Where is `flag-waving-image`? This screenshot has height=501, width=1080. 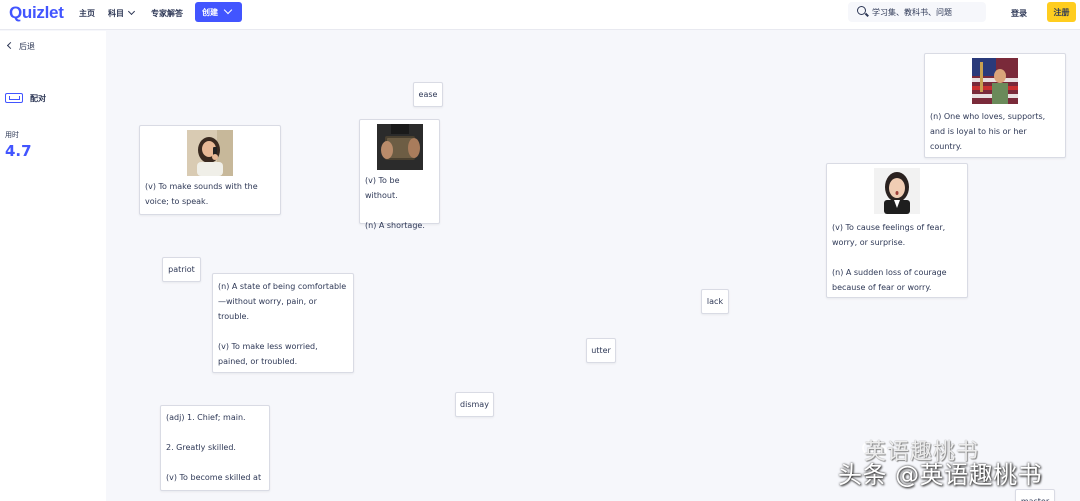
flag-waving-image is located at coordinates (995, 81).